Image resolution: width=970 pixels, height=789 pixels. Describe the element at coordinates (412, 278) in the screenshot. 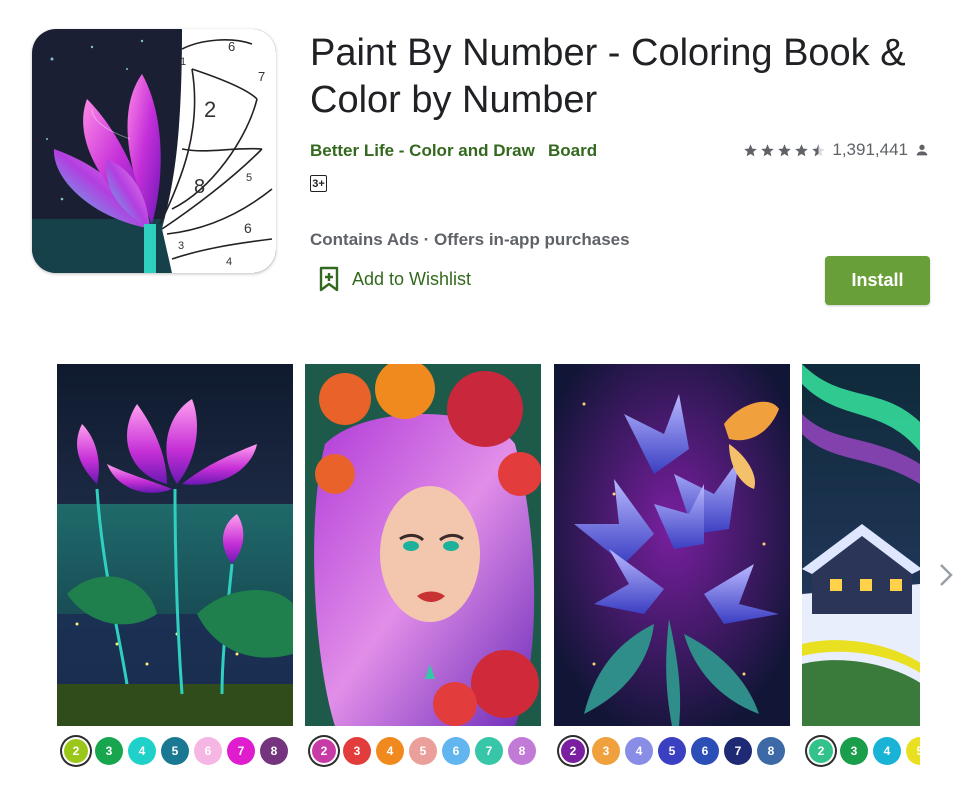

I see `wishlist-label: Add to Wishlist` at that location.